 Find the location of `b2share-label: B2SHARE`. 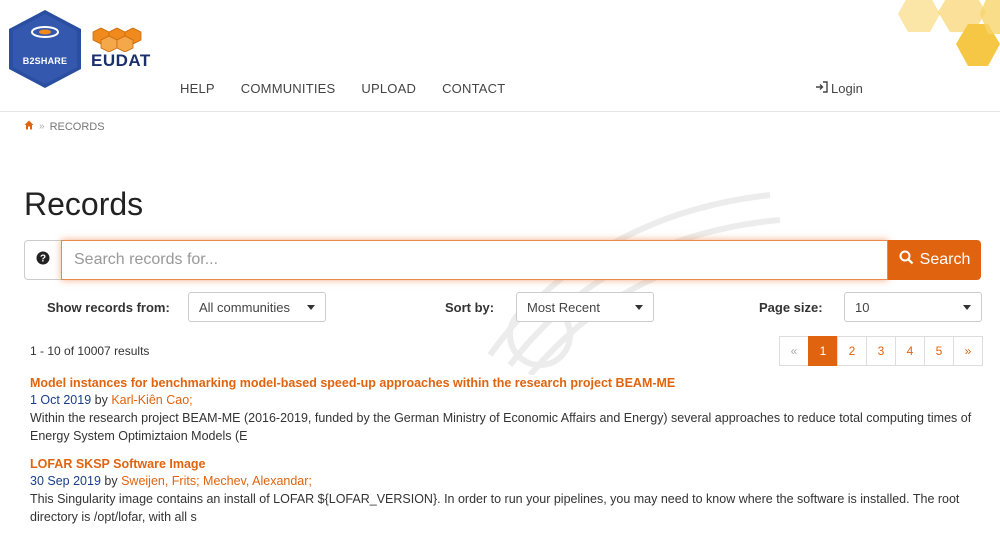

b2share-label: B2SHARE is located at coordinates (45, 61).